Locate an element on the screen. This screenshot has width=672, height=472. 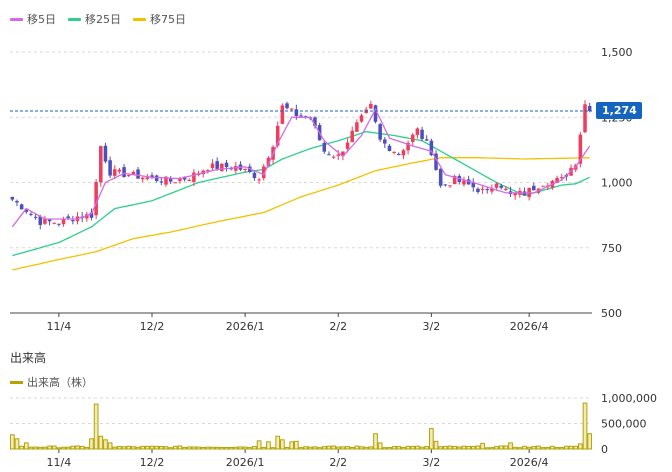
volume-legend: 出来高（株） is located at coordinates (51, 382).